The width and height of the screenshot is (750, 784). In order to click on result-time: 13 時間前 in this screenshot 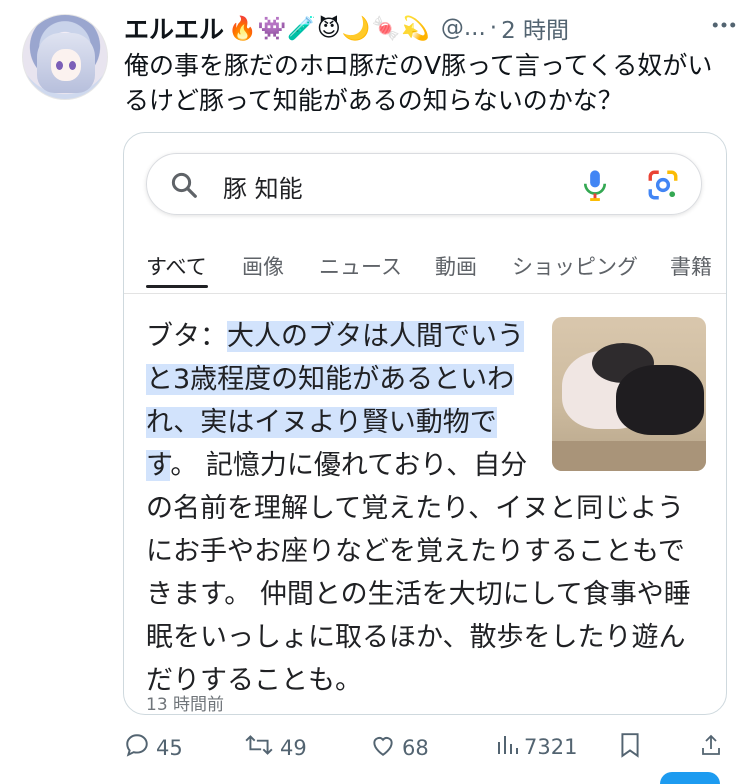, I will do `click(185, 705)`.